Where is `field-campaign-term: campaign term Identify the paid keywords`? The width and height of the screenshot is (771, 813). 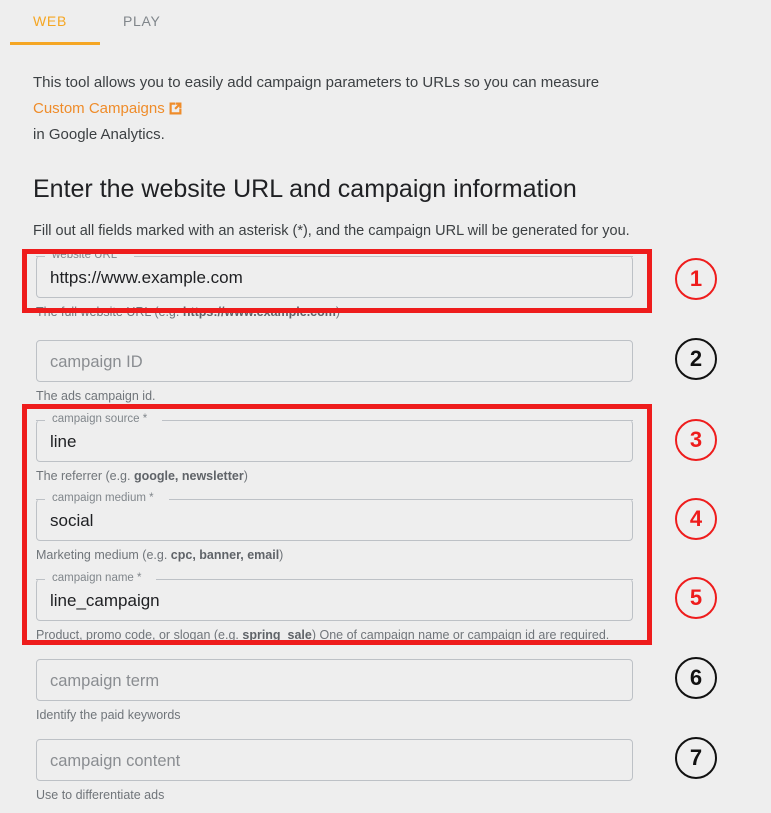
field-campaign-term: campaign term Identify the paid keywords is located at coordinates (334, 691).